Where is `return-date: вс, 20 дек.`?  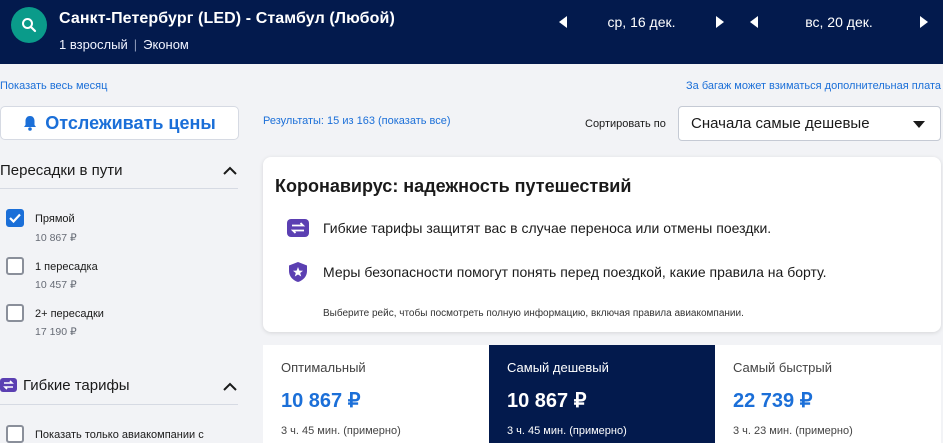
return-date: вс, 20 дек. is located at coordinates (839, 22).